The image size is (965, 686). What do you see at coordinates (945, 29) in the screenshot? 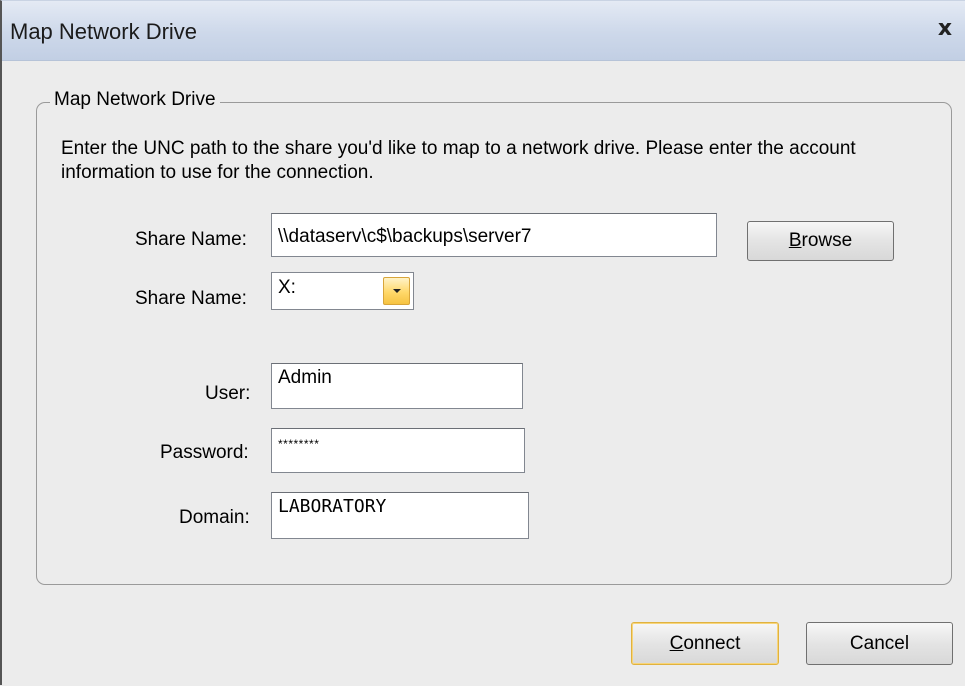
I see `close-icon: x` at bounding box center [945, 29].